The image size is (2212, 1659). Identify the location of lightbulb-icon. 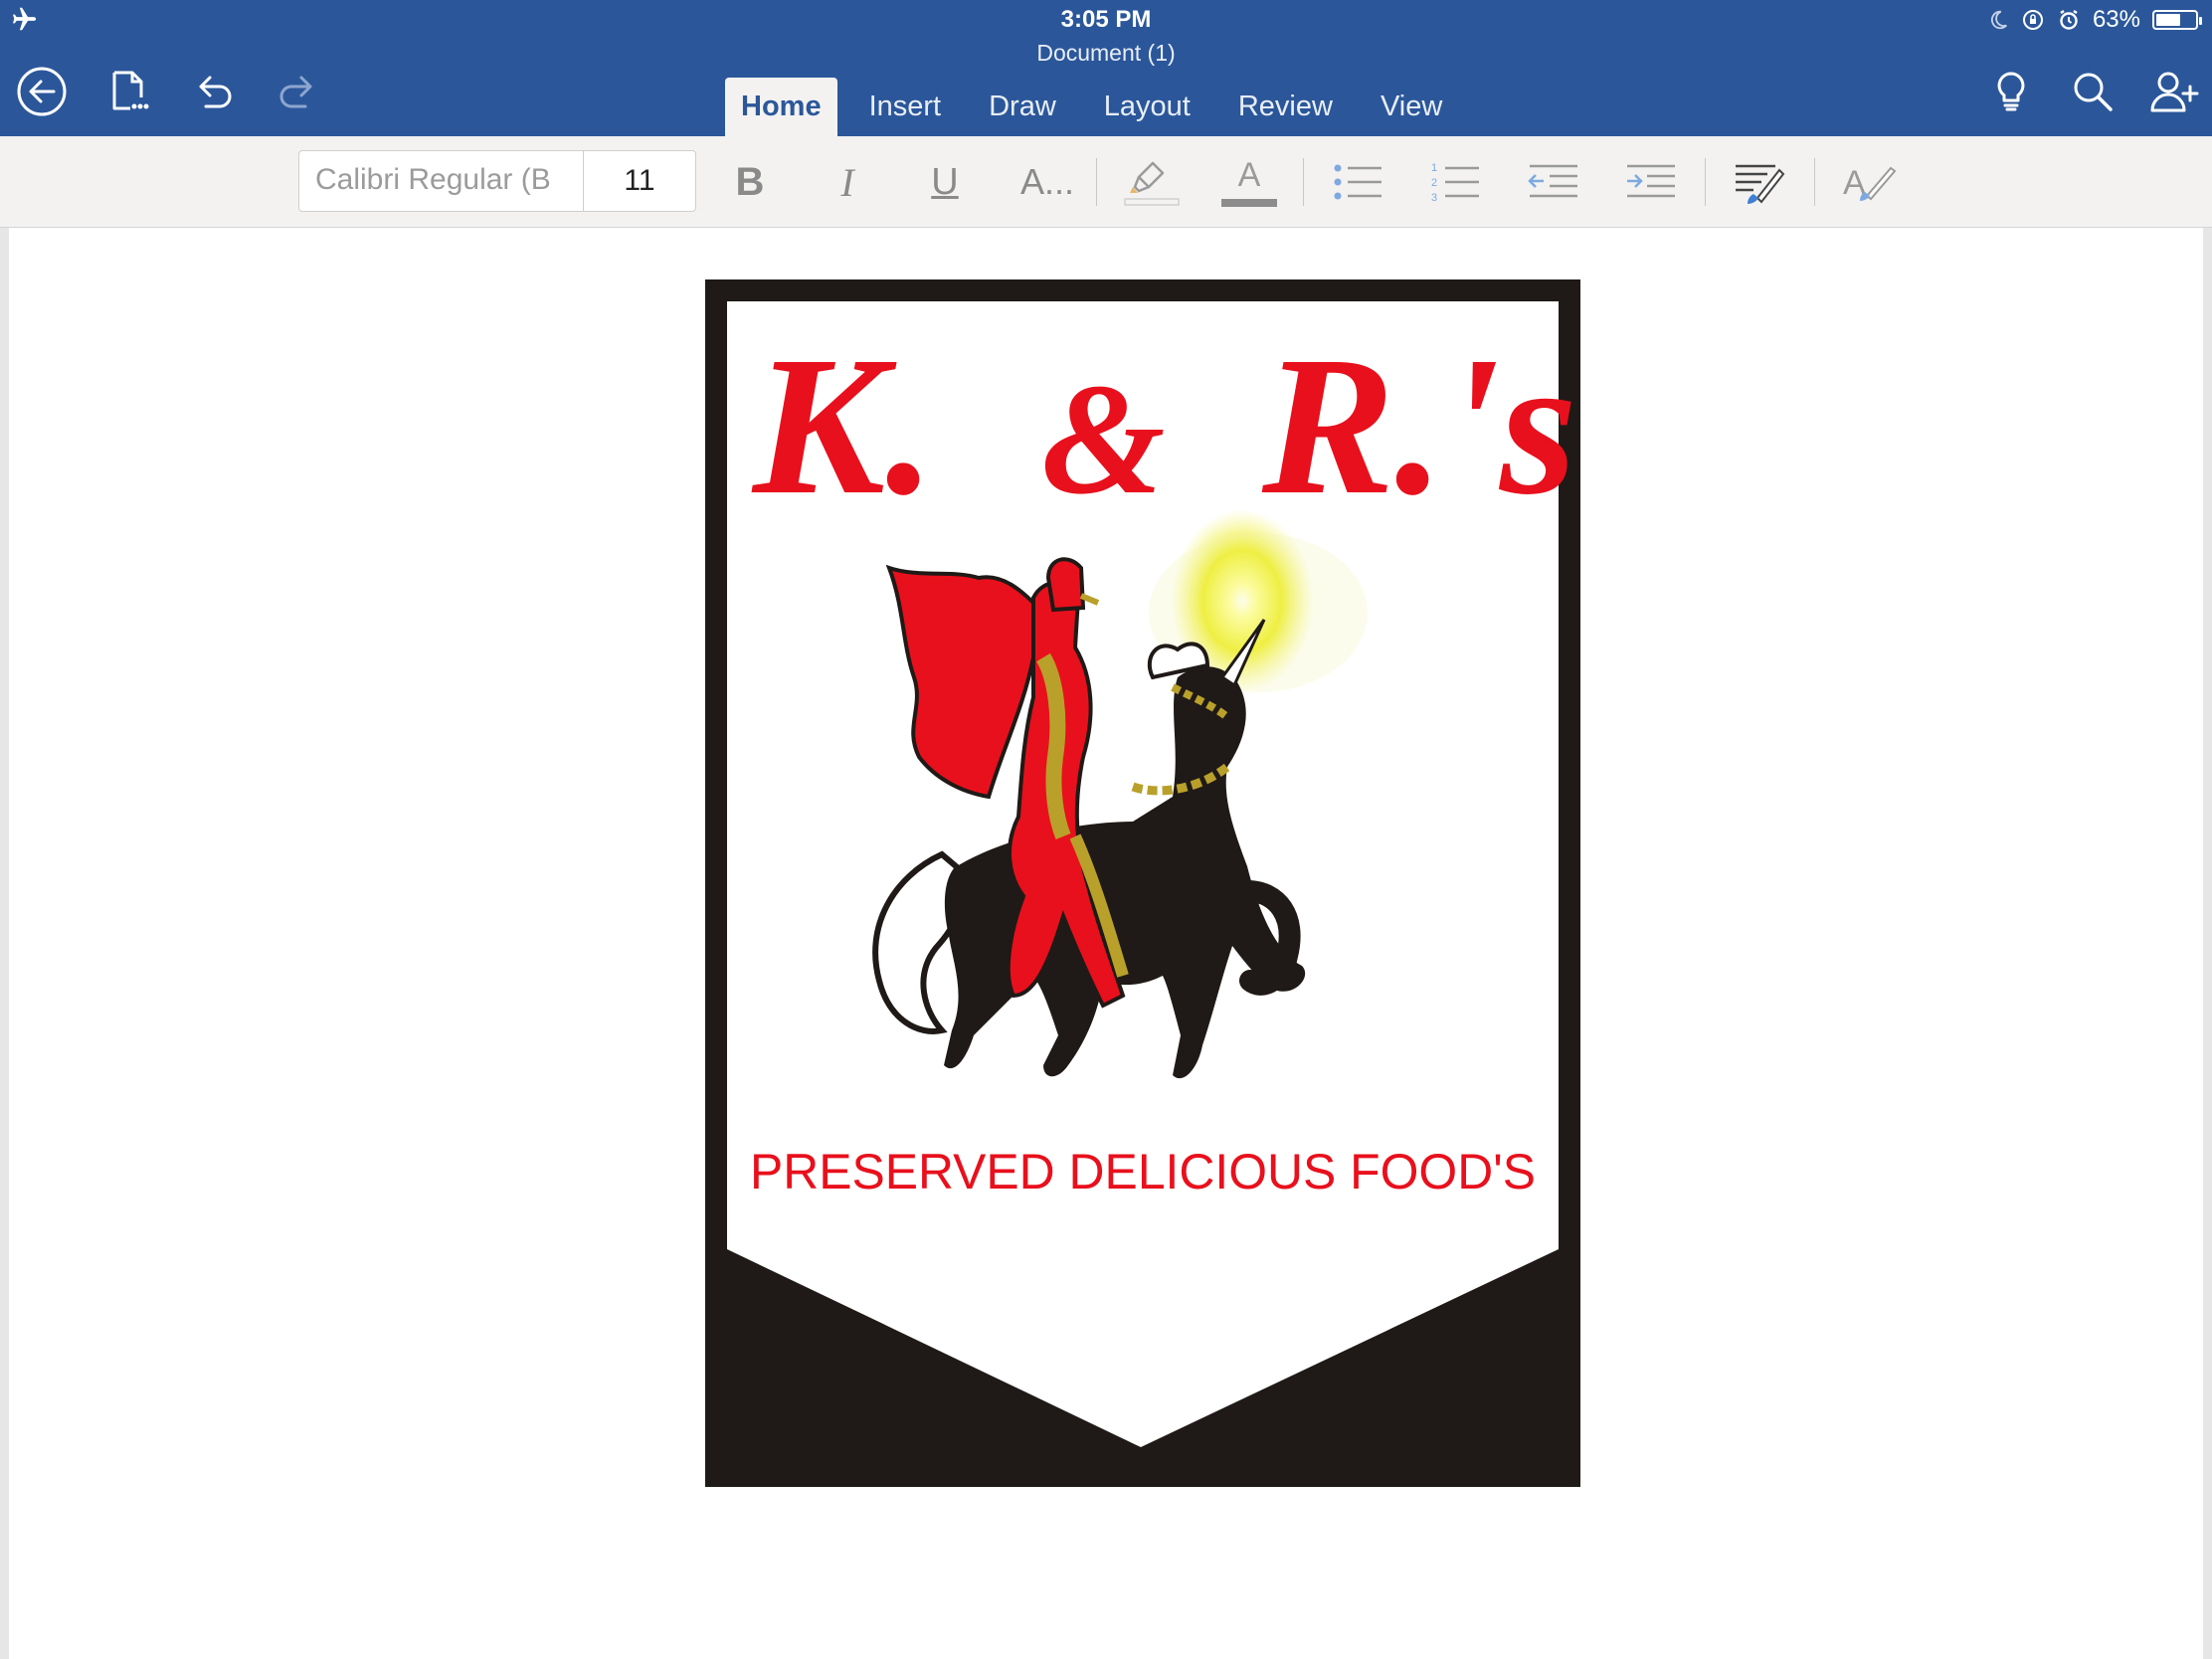
(2011, 91).